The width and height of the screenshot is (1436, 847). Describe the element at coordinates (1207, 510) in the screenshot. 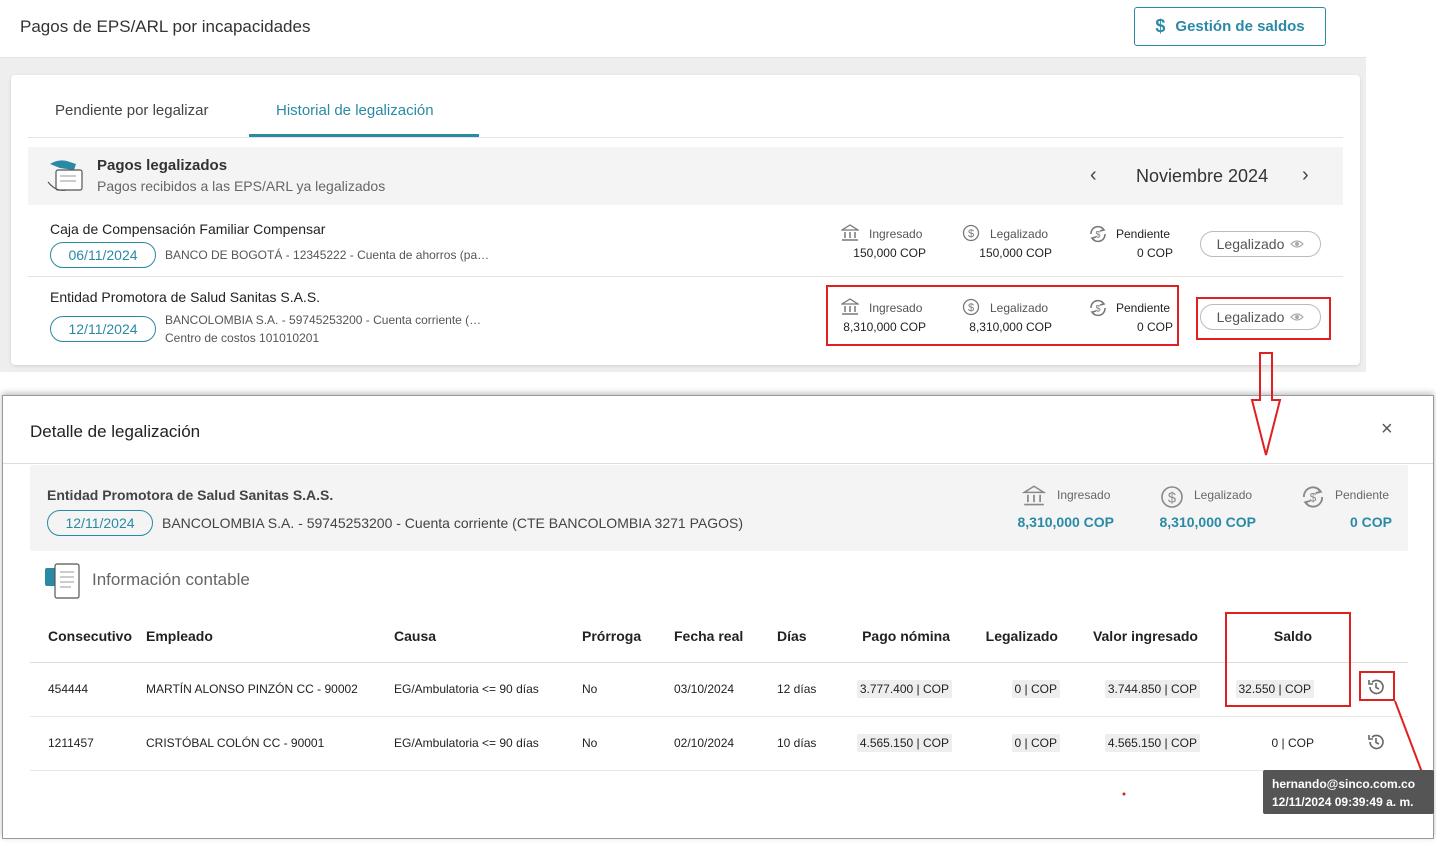

I see `summary-legalizado: $ Legalizado 8,310,000 COP` at that location.